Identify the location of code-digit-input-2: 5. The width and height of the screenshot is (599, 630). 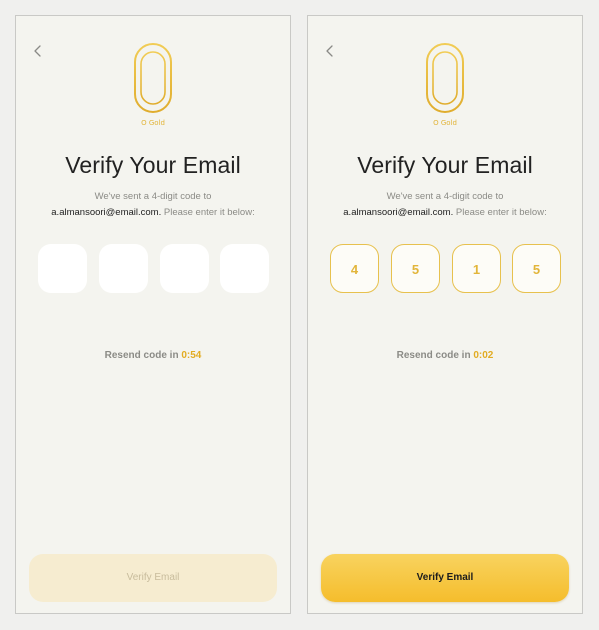
(415, 268).